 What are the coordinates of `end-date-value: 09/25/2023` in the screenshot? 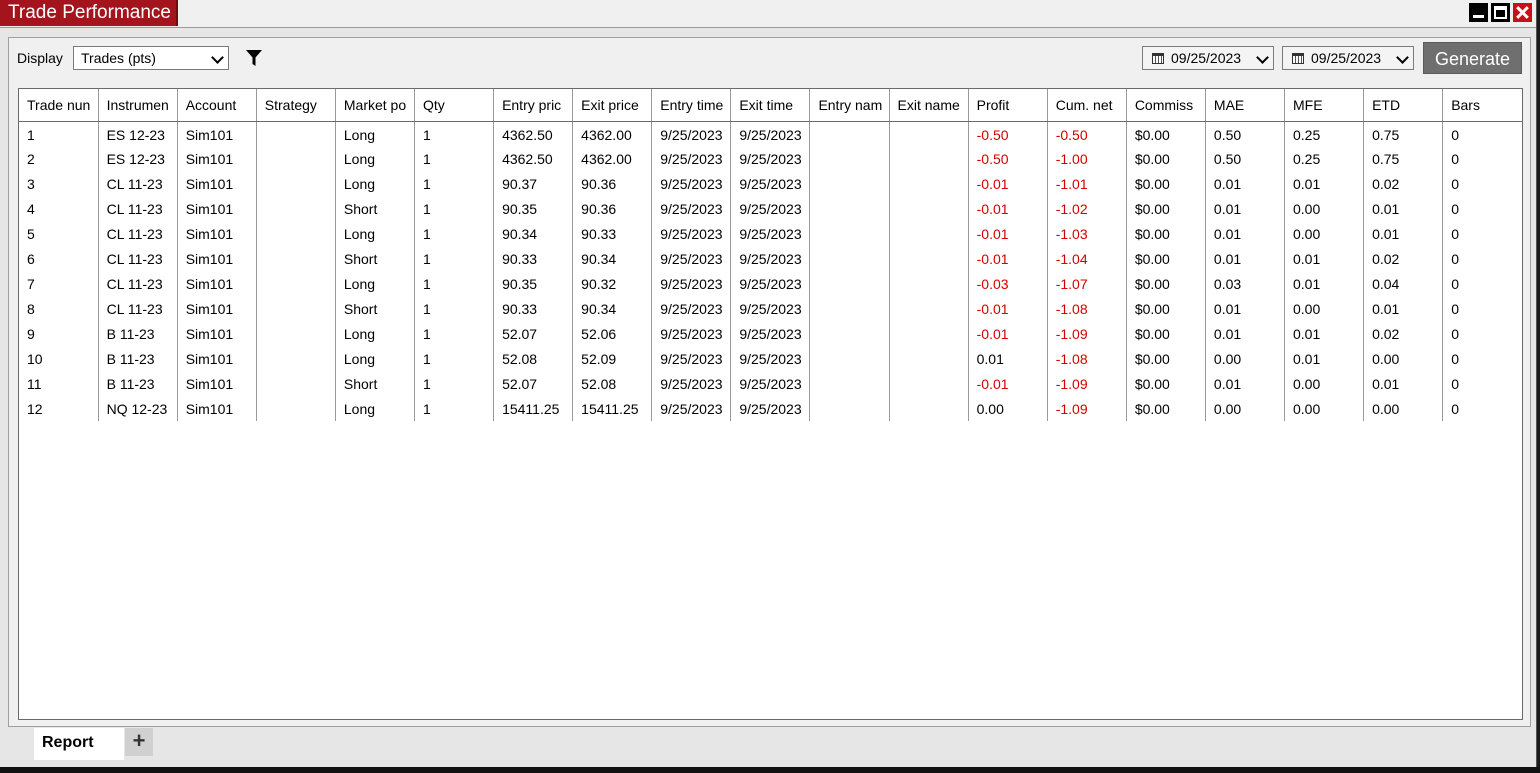 It's located at (1346, 58).